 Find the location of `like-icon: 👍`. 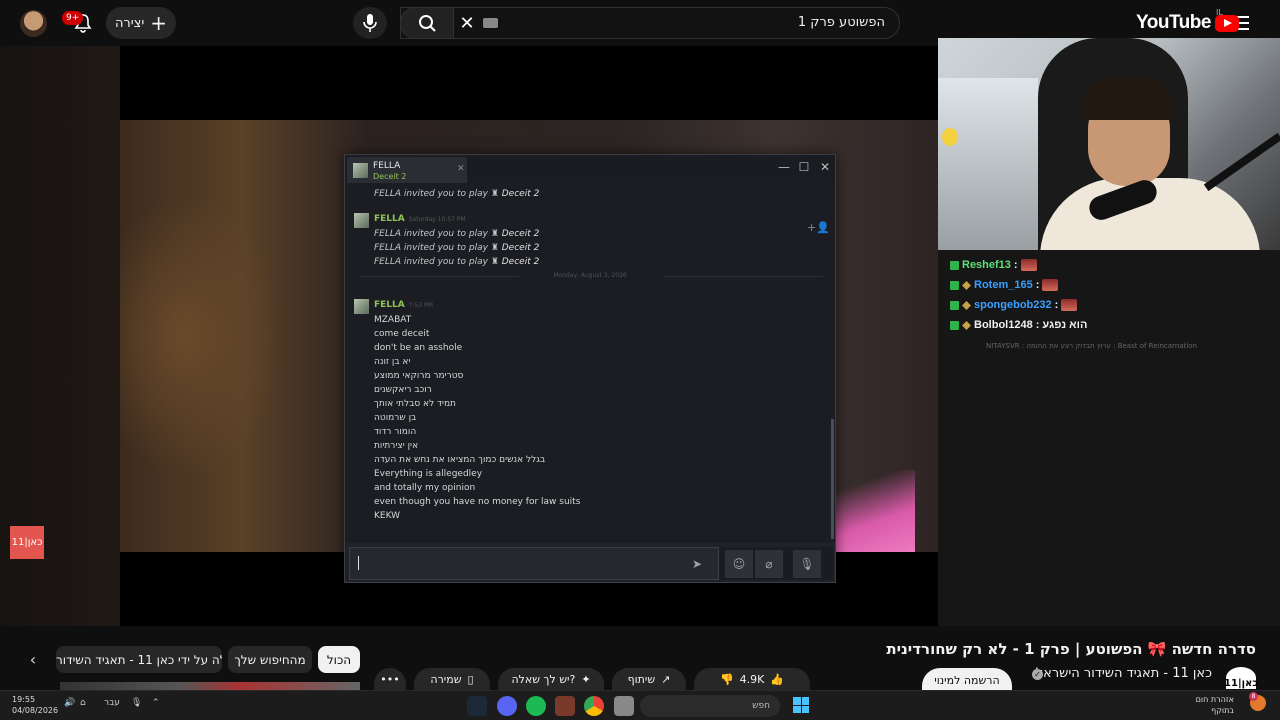

like-icon: 👍 is located at coordinates (777, 679).